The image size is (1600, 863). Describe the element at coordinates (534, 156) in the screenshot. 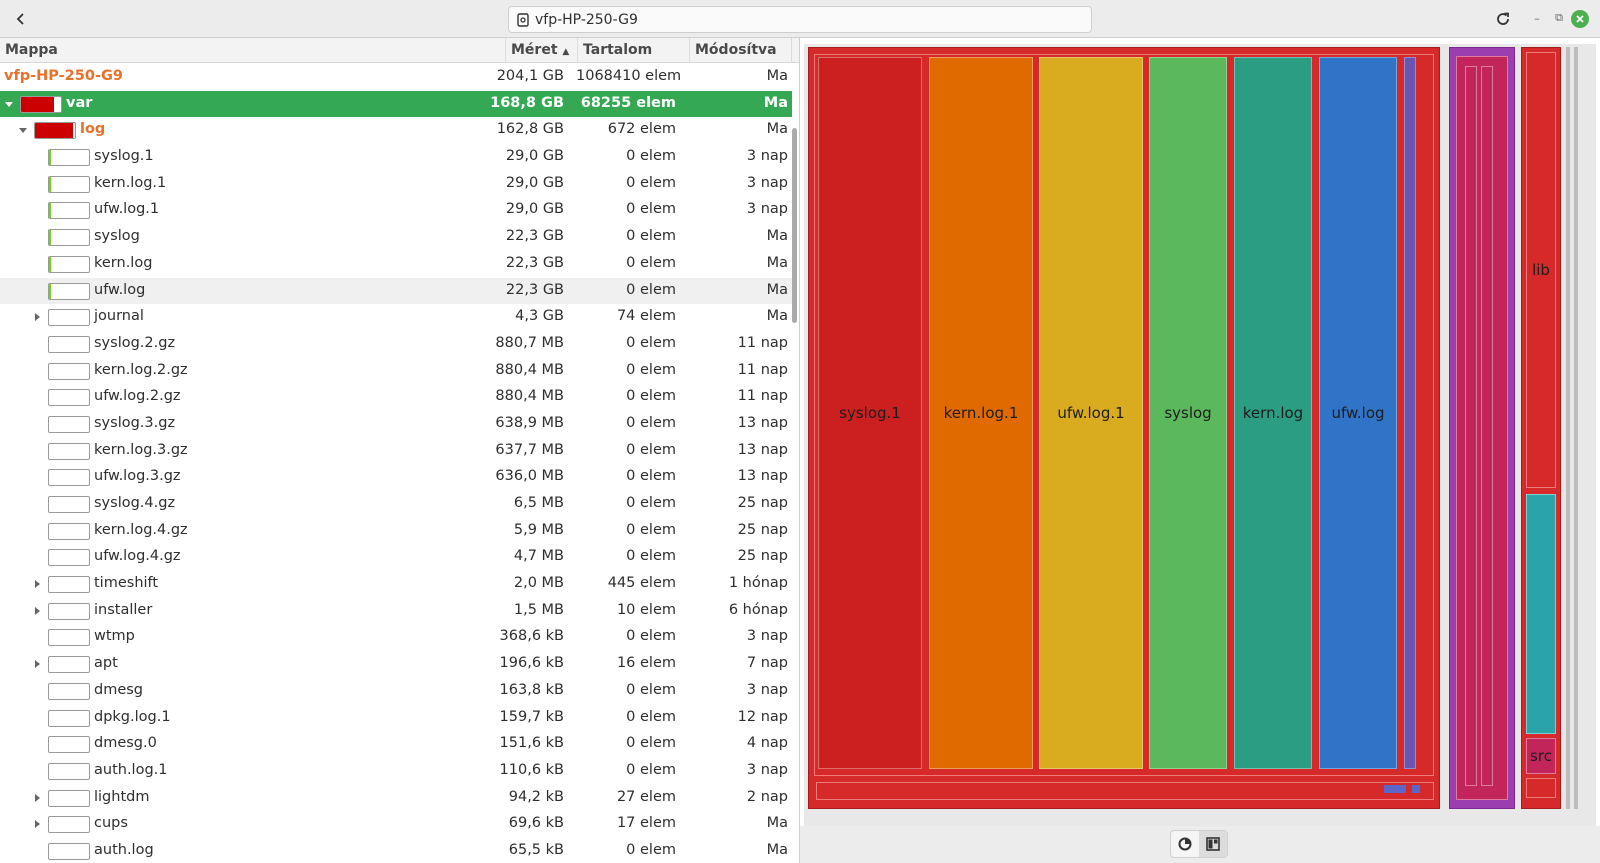

I see `row-size: 29,0 GB` at that location.